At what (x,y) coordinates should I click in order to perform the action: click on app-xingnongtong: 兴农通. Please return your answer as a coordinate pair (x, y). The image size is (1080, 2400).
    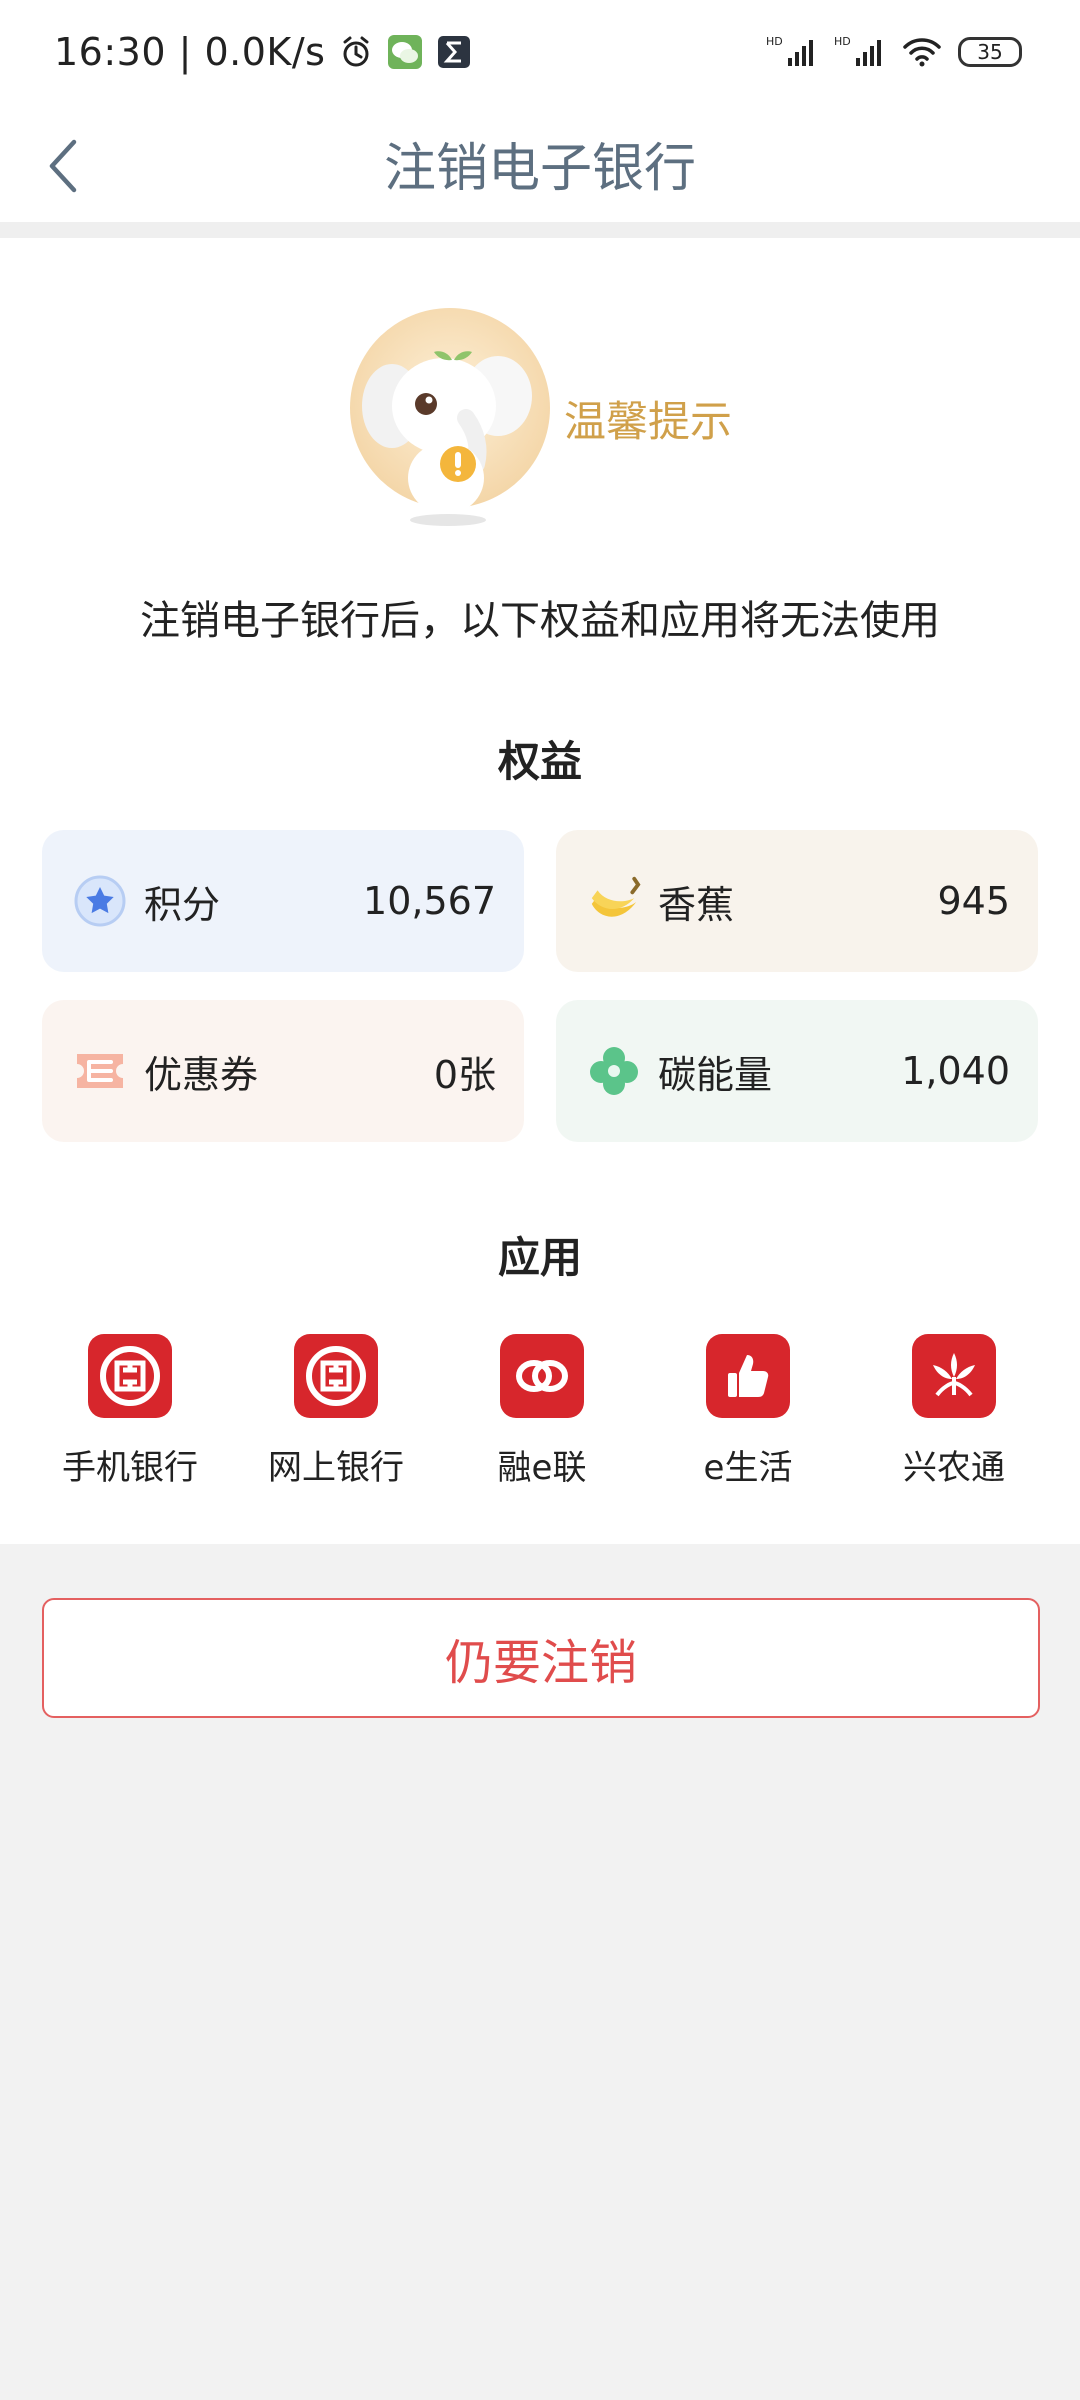
    Looking at the image, I should click on (954, 1411).